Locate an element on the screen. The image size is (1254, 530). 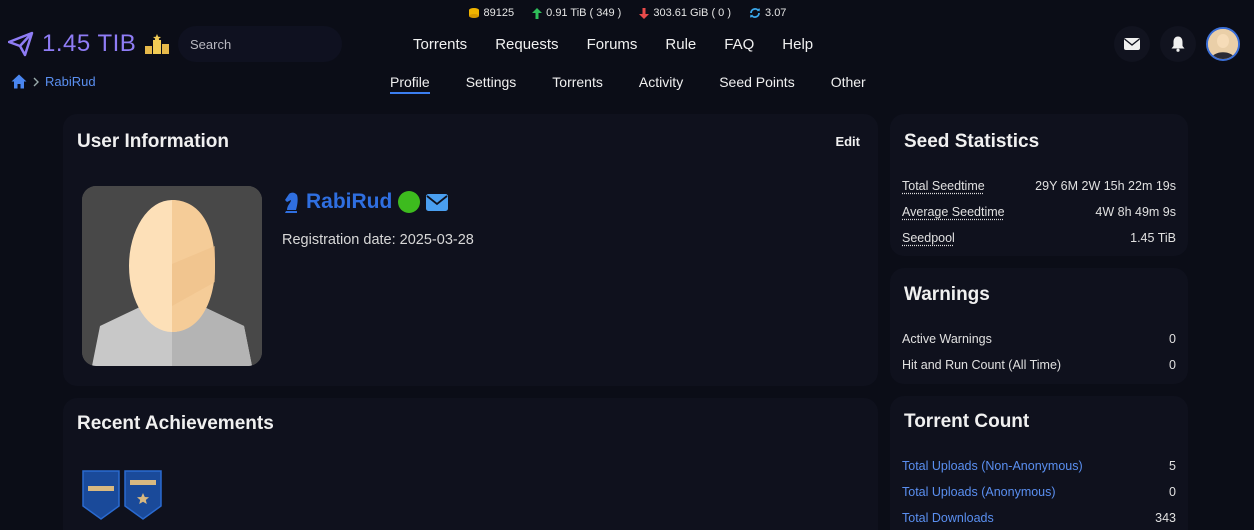
uploads-non-anonymous-value: 5 is located at coordinates (1172, 466).